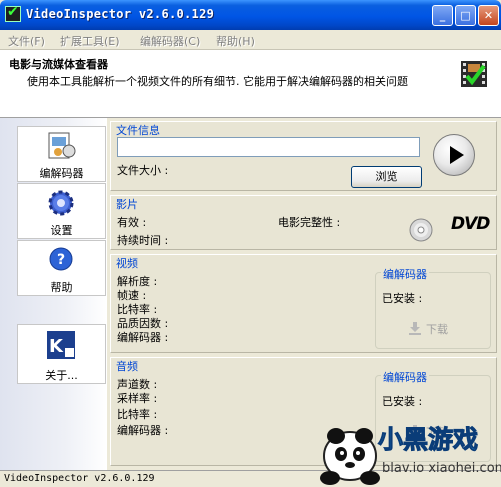 This screenshot has width=501, height=487. I want to click on download-icon, so click(415, 328).